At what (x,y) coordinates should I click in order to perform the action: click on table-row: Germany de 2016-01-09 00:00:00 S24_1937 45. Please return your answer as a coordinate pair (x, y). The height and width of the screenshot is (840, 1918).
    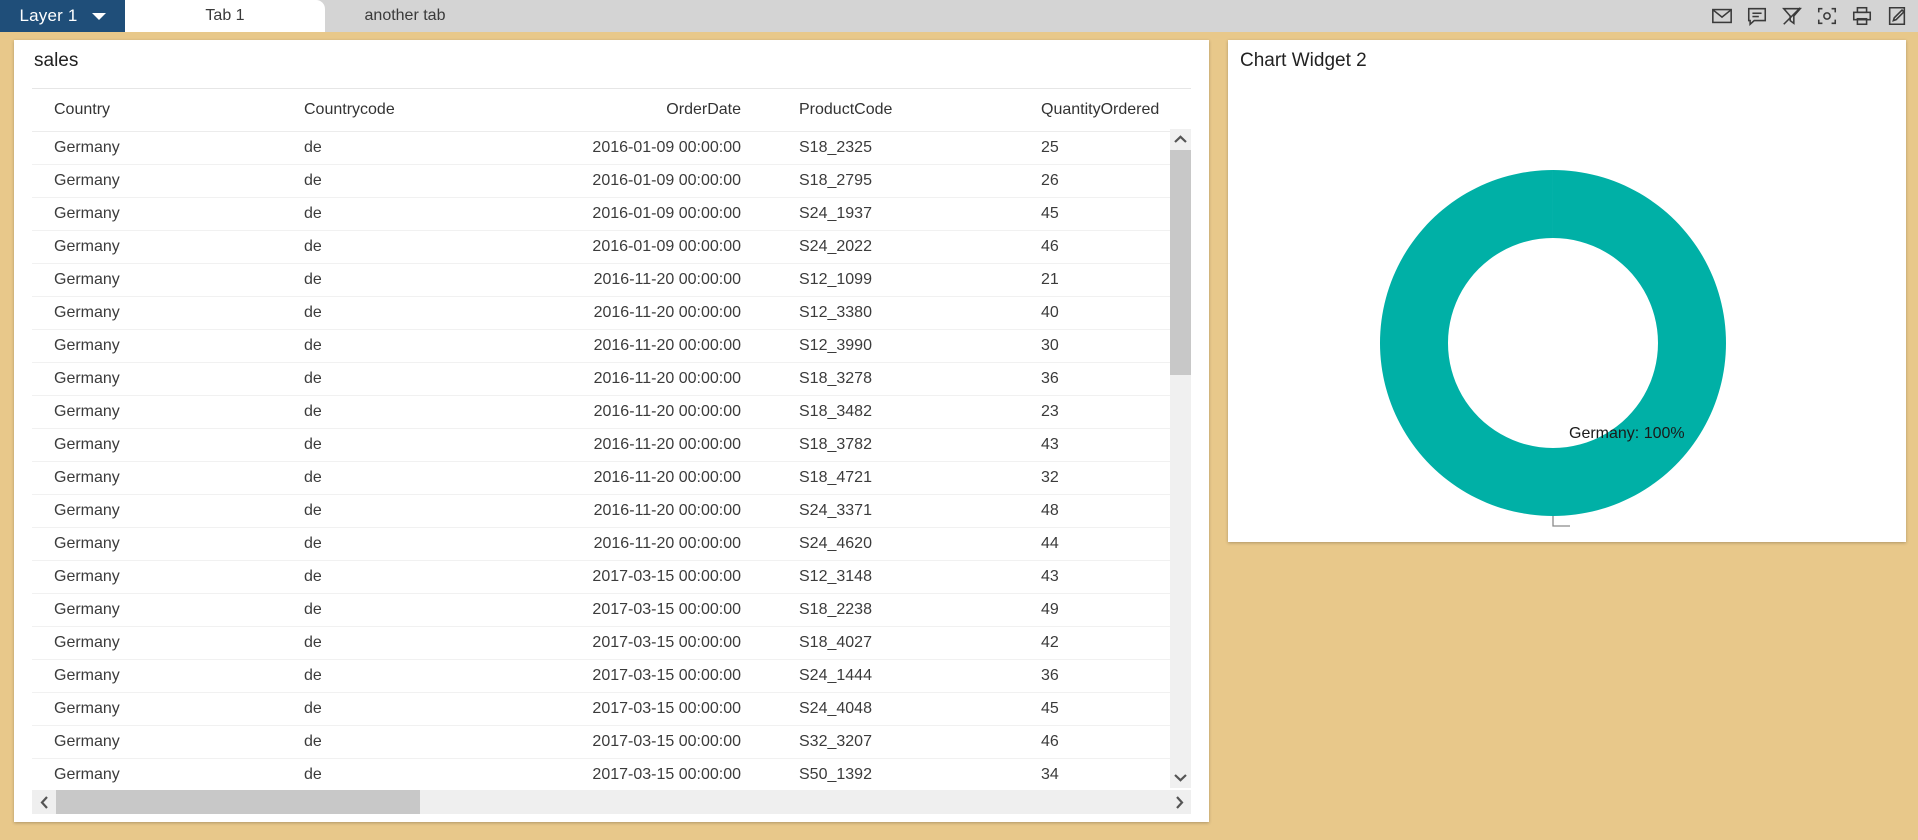
    Looking at the image, I should click on (603, 214).